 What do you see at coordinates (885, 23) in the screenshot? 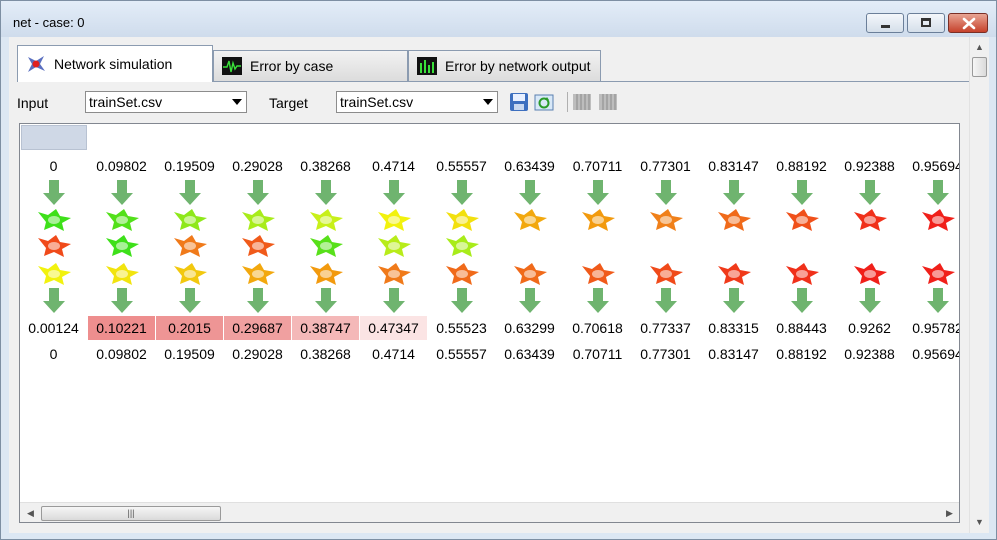
I see `minimize-button` at bounding box center [885, 23].